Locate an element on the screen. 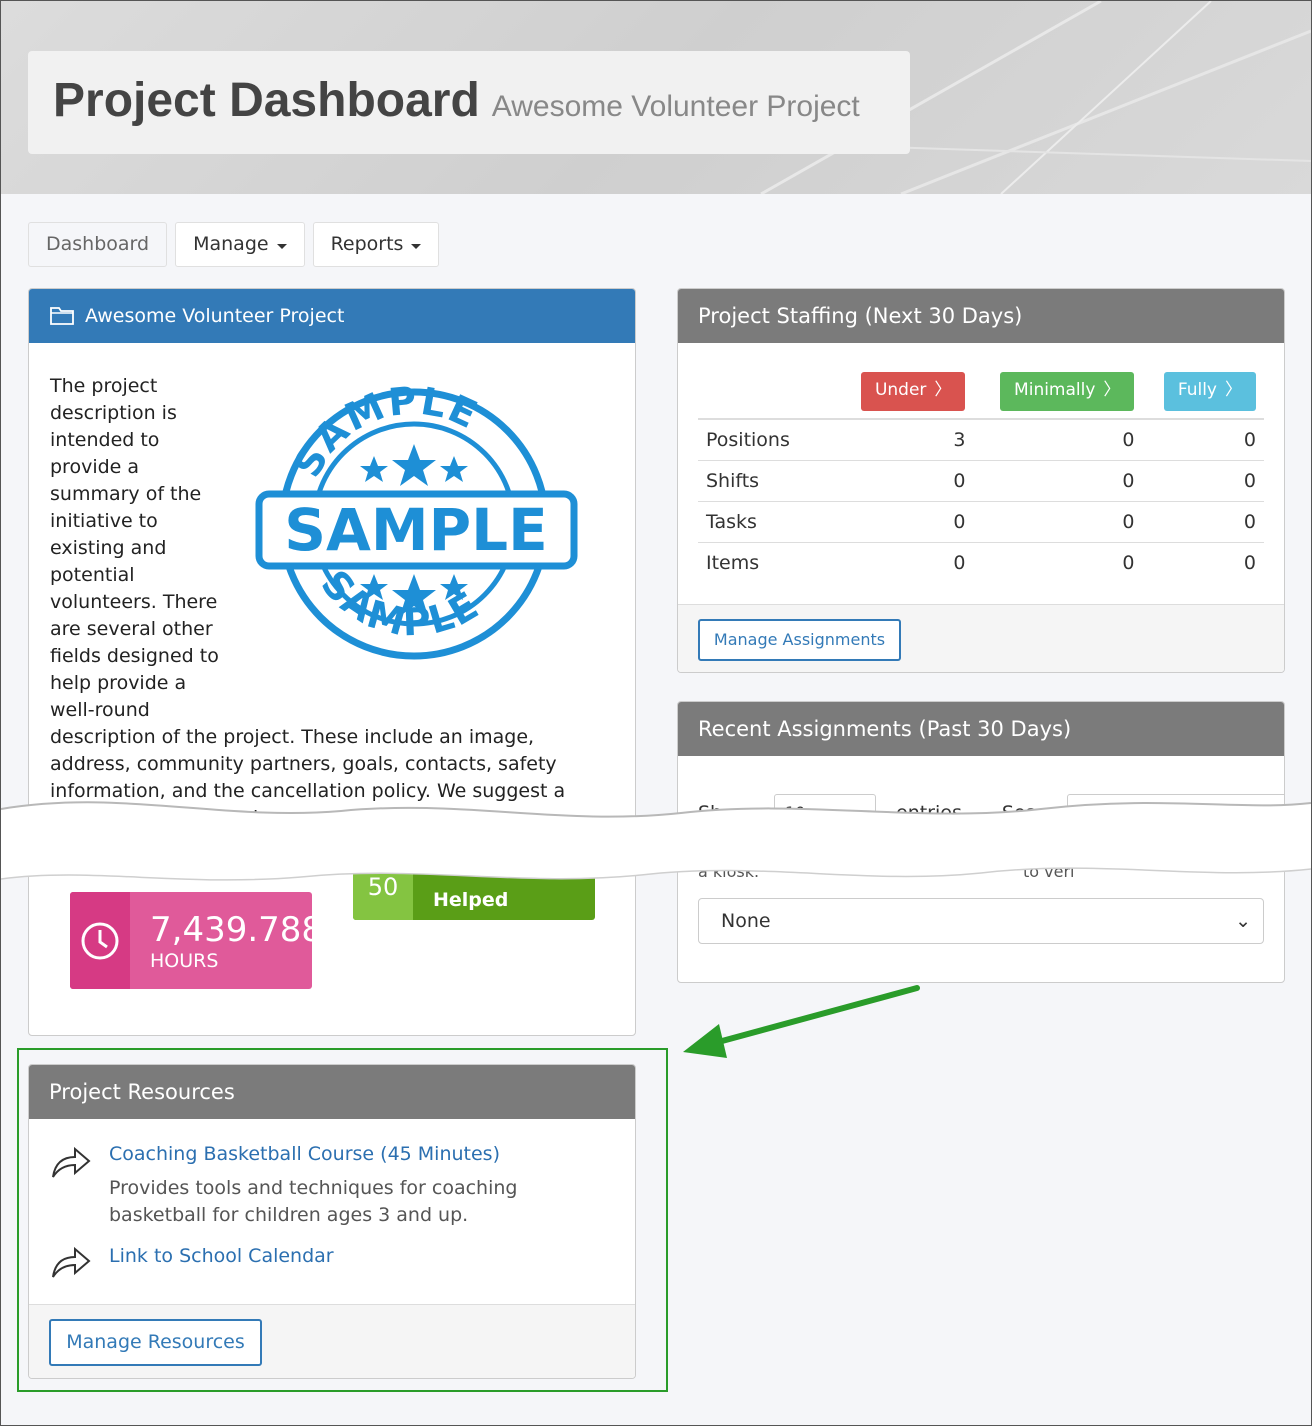  description-line: initiative to is located at coordinates (104, 521).